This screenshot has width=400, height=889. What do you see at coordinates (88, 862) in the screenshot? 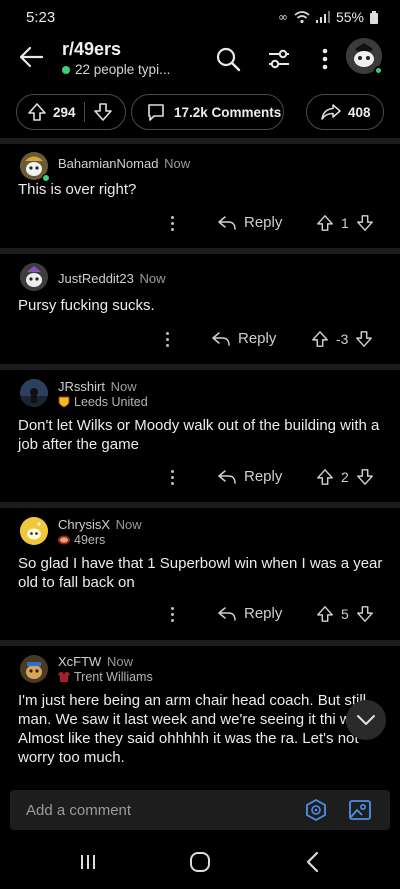
I see `recent-apps-icon` at bounding box center [88, 862].